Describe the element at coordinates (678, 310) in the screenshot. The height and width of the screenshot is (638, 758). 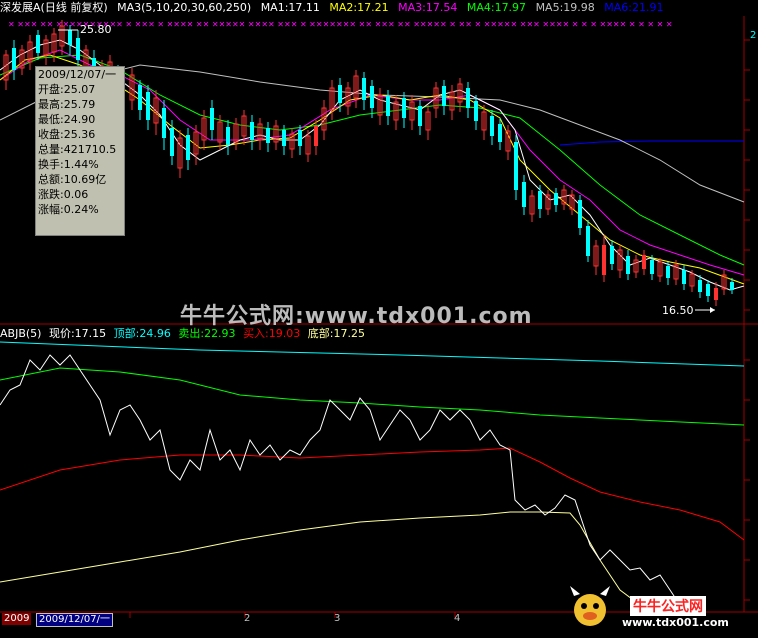
I see `low-price-label: 16.50` at that location.